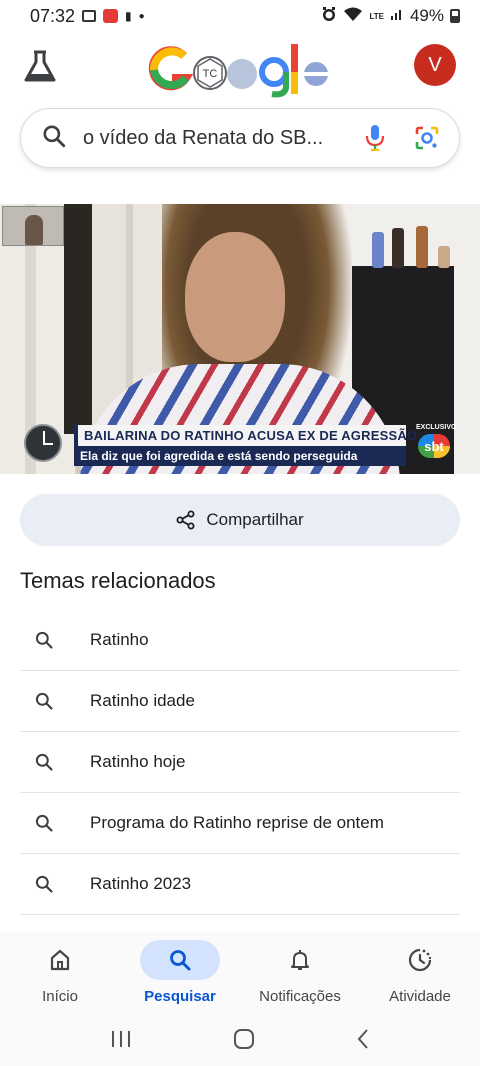 The width and height of the screenshot is (480, 1066). I want to click on exclusive-badge: EXCLUSIVO, so click(436, 427).